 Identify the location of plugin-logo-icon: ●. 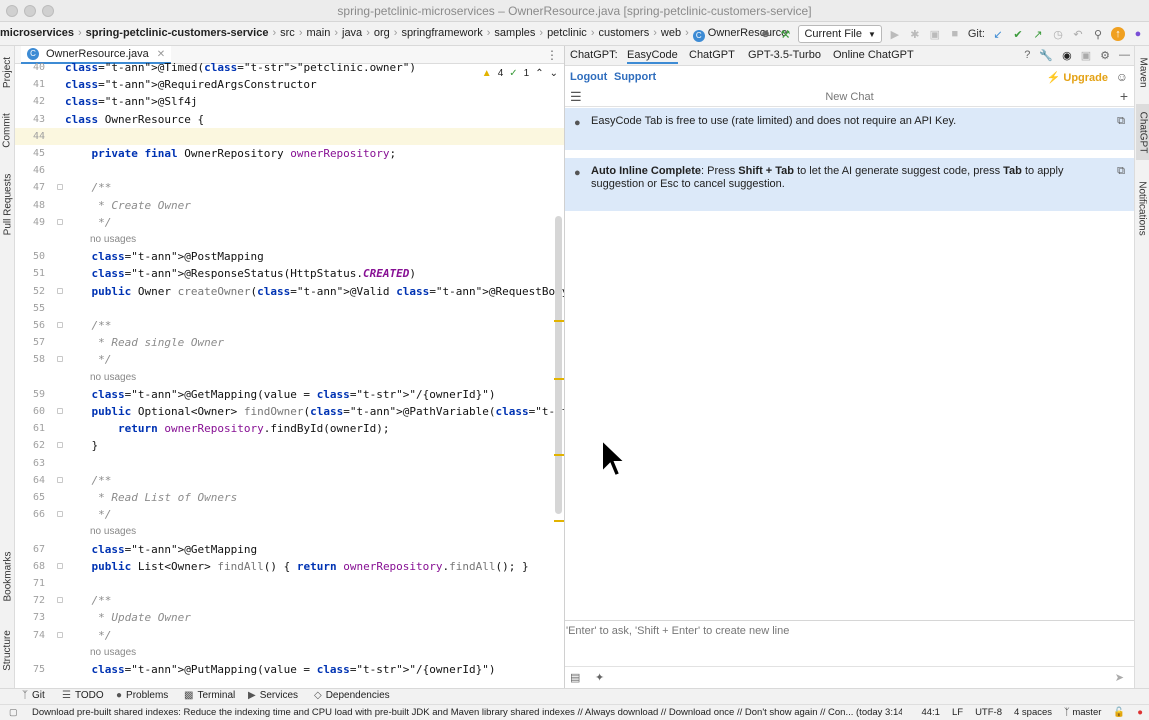
(1138, 34).